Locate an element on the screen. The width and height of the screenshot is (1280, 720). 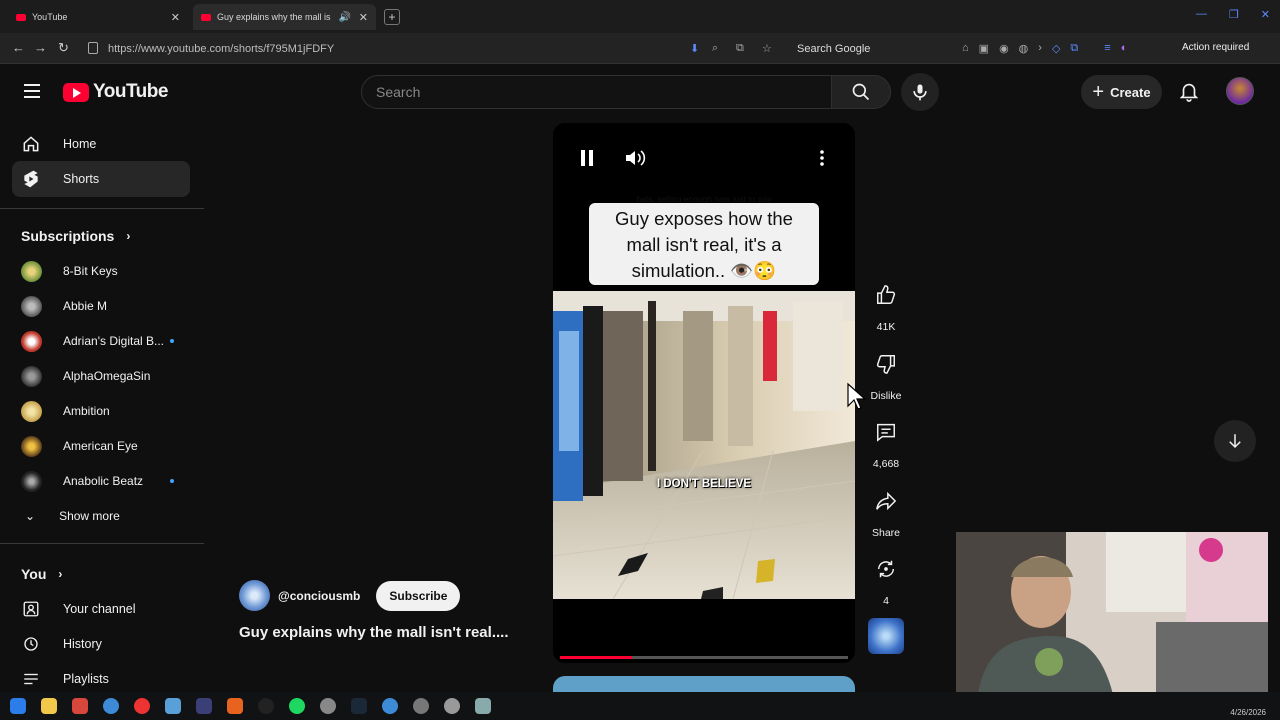
account-avatar is located at coordinates (1240, 91).